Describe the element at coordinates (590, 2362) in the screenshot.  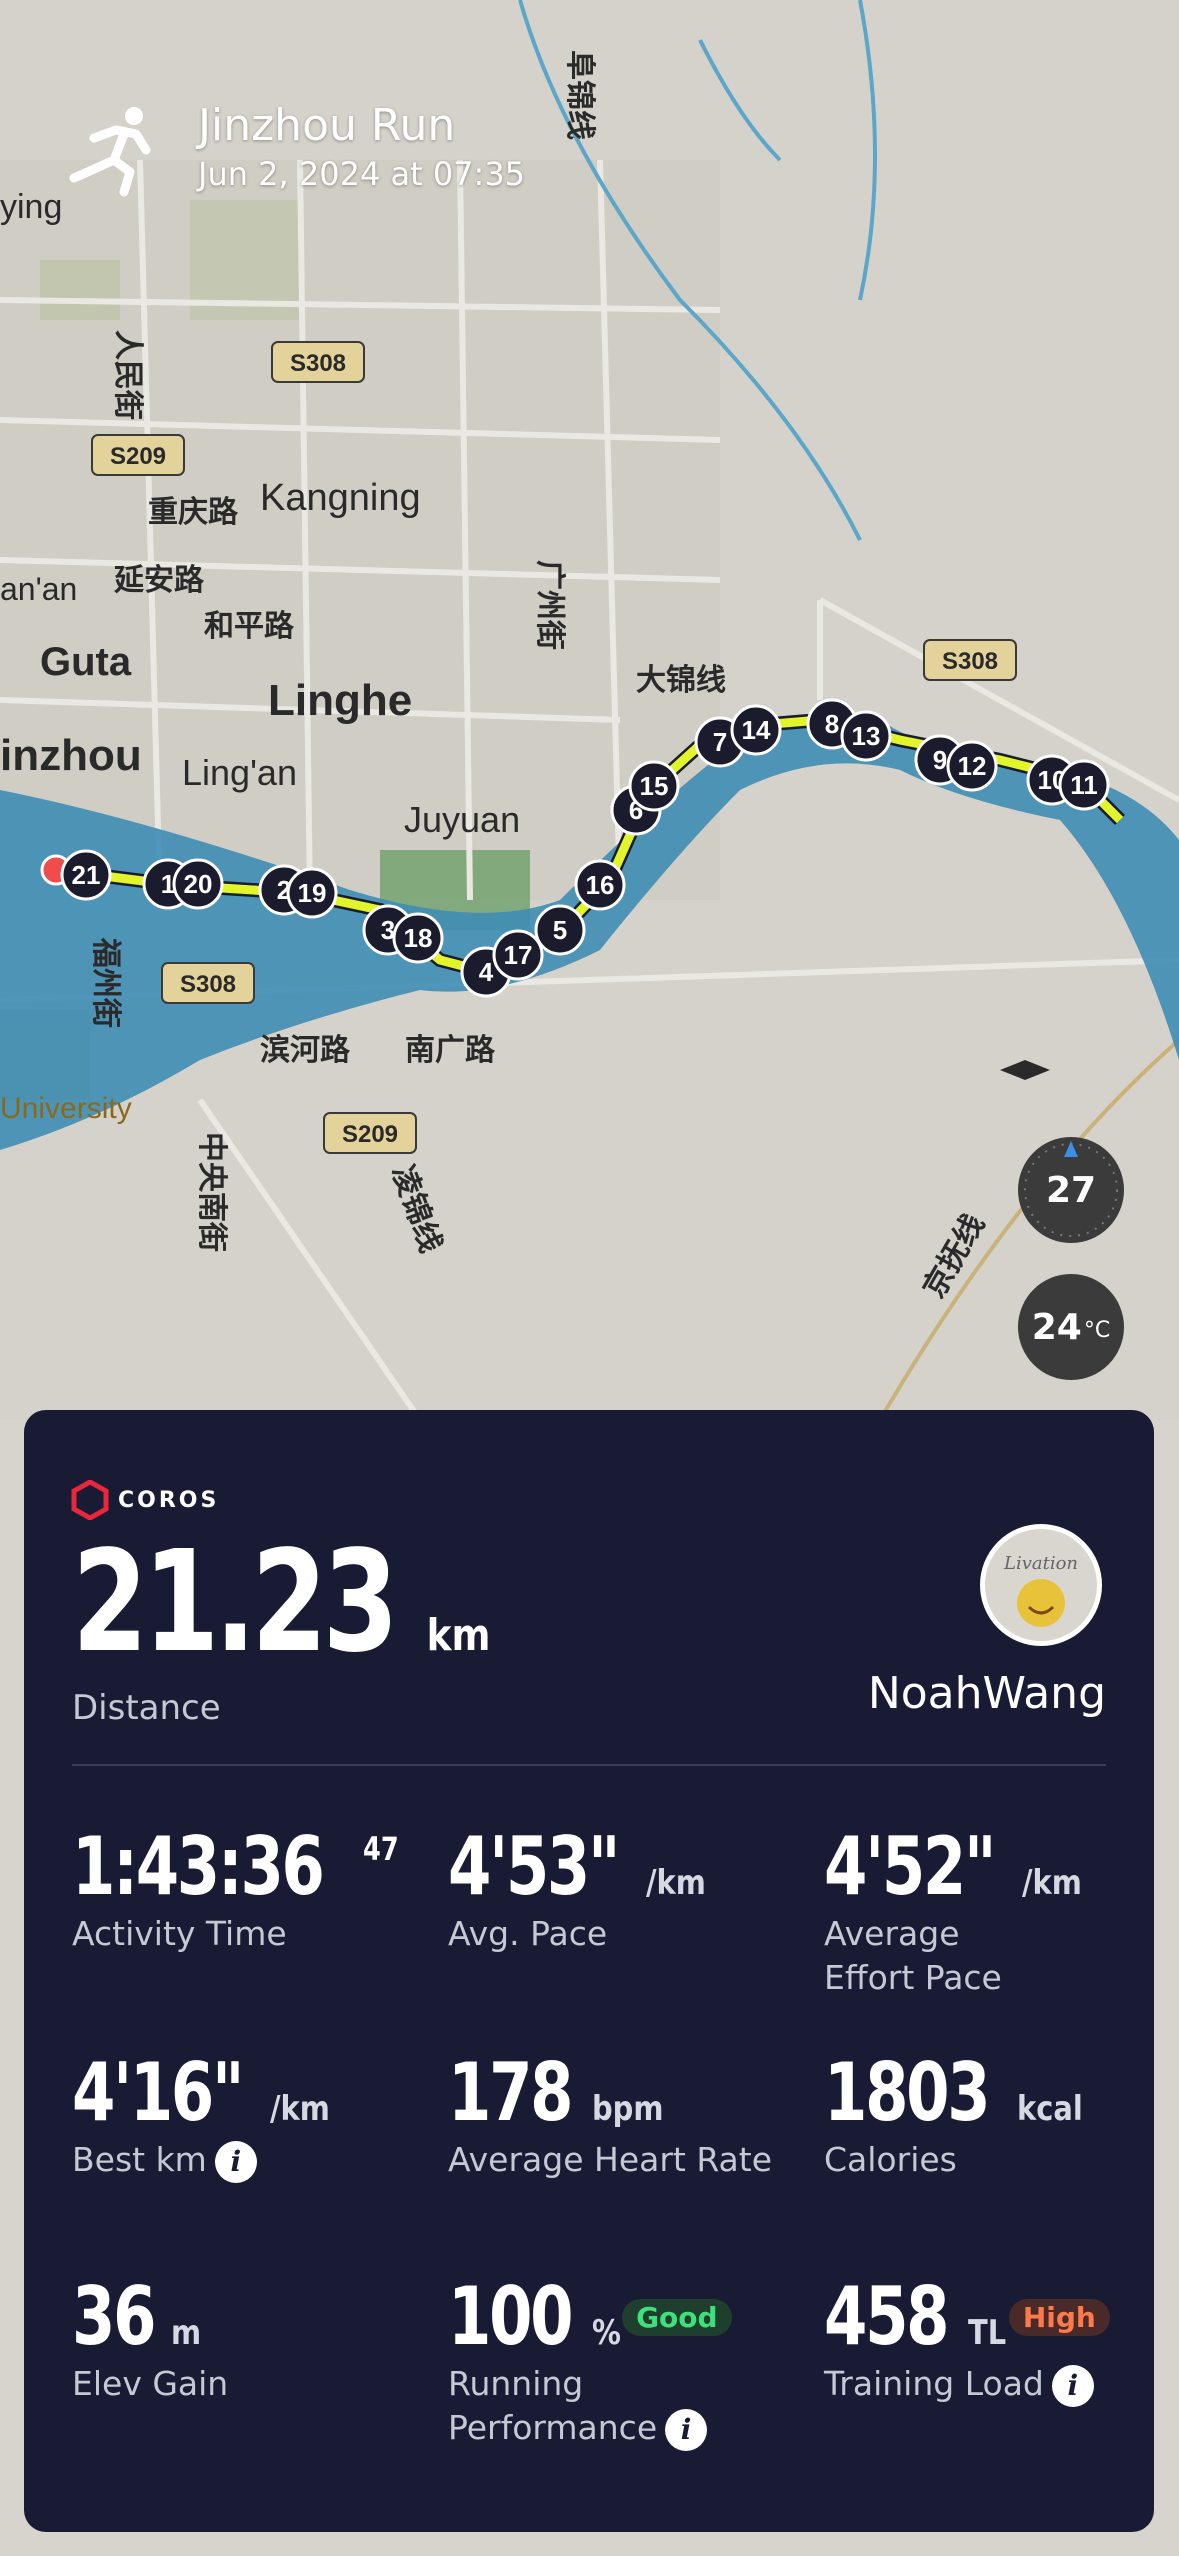
I see `stat-running-performance: 100% Good Running Performance i` at that location.